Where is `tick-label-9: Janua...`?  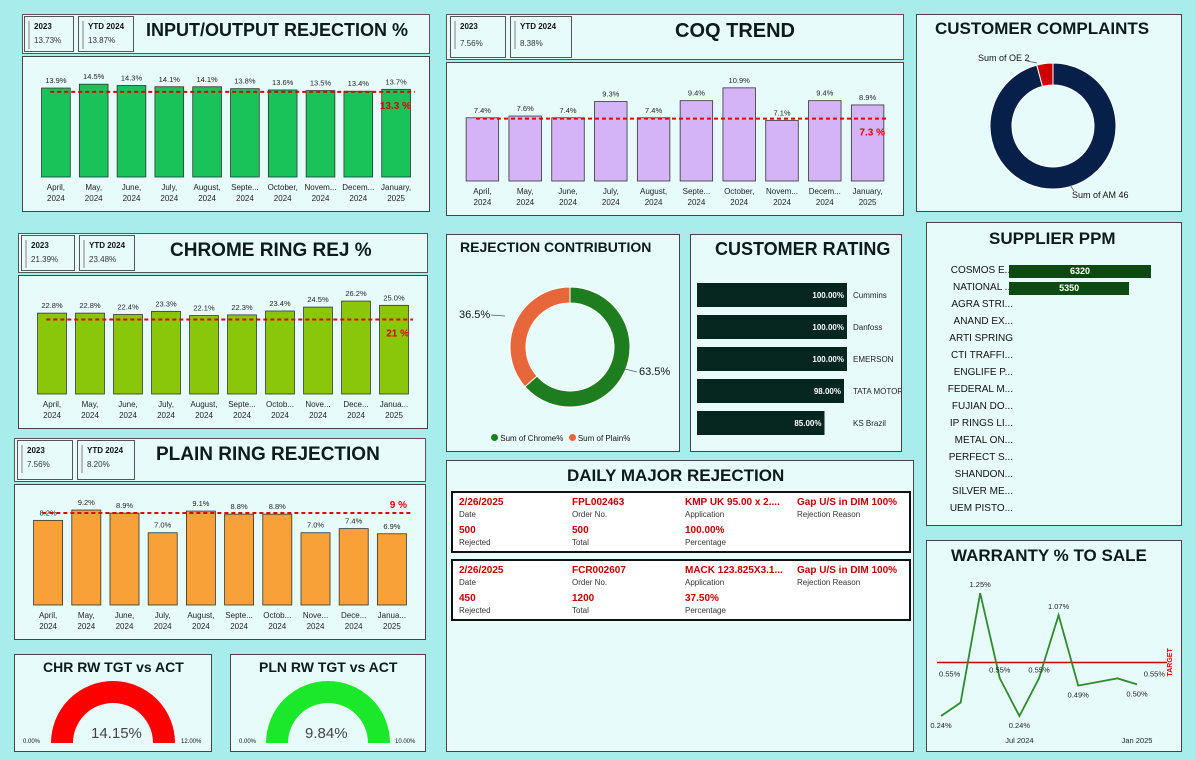
tick-label-9: Janua... is located at coordinates (394, 404).